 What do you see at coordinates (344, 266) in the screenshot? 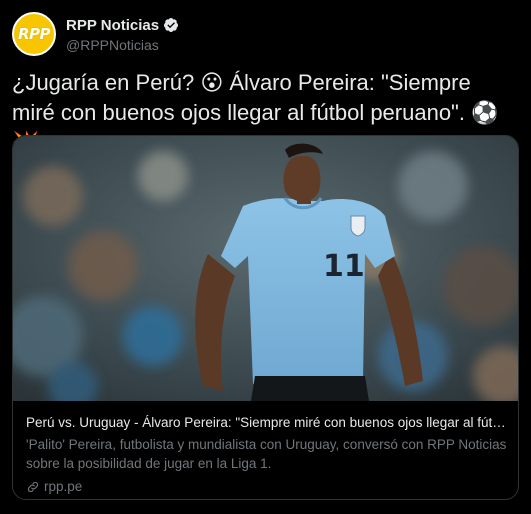
I see `jersey-number: 11` at bounding box center [344, 266].